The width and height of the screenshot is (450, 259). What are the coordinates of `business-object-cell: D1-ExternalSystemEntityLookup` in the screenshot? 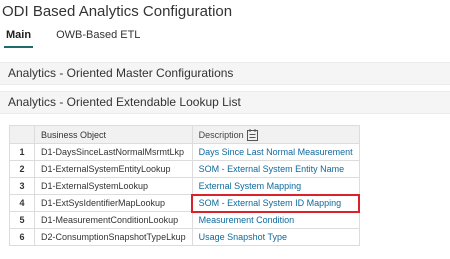 It's located at (113, 169).